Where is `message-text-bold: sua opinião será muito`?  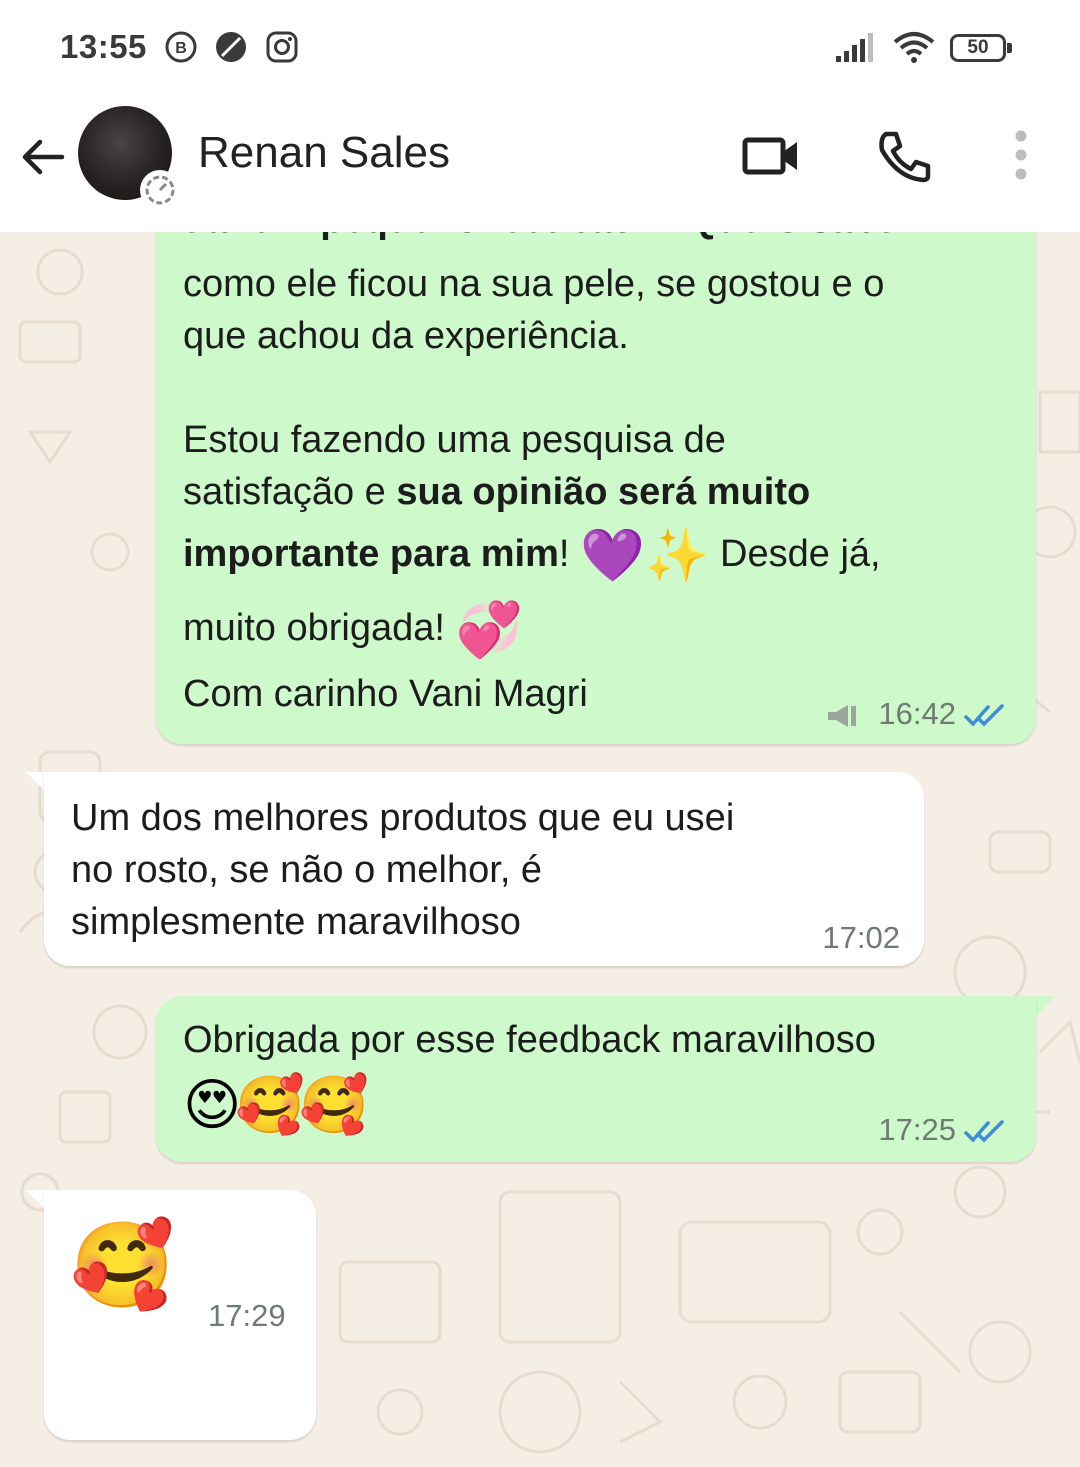
message-text-bold: sua opinião será muito is located at coordinates (603, 492).